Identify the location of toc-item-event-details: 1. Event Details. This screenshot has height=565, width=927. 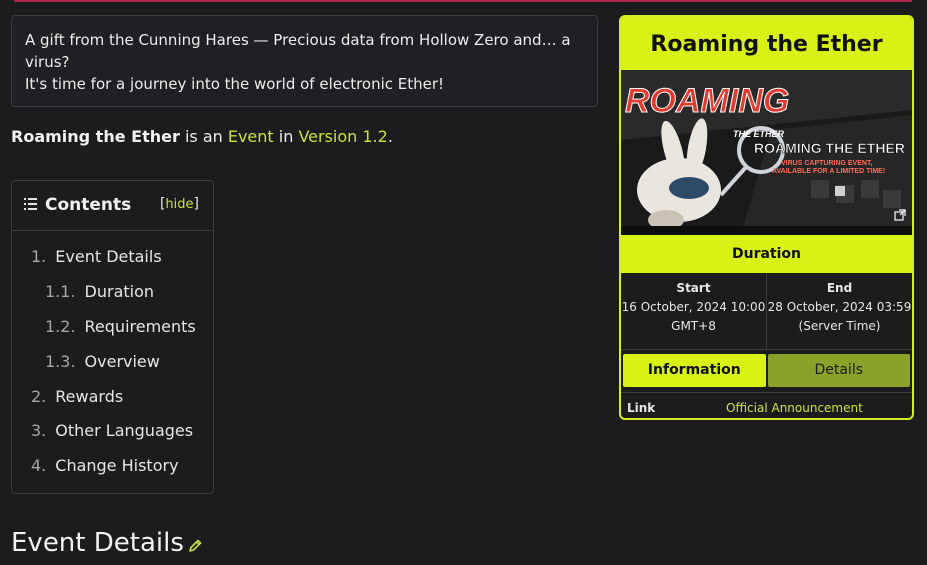
(96, 256).